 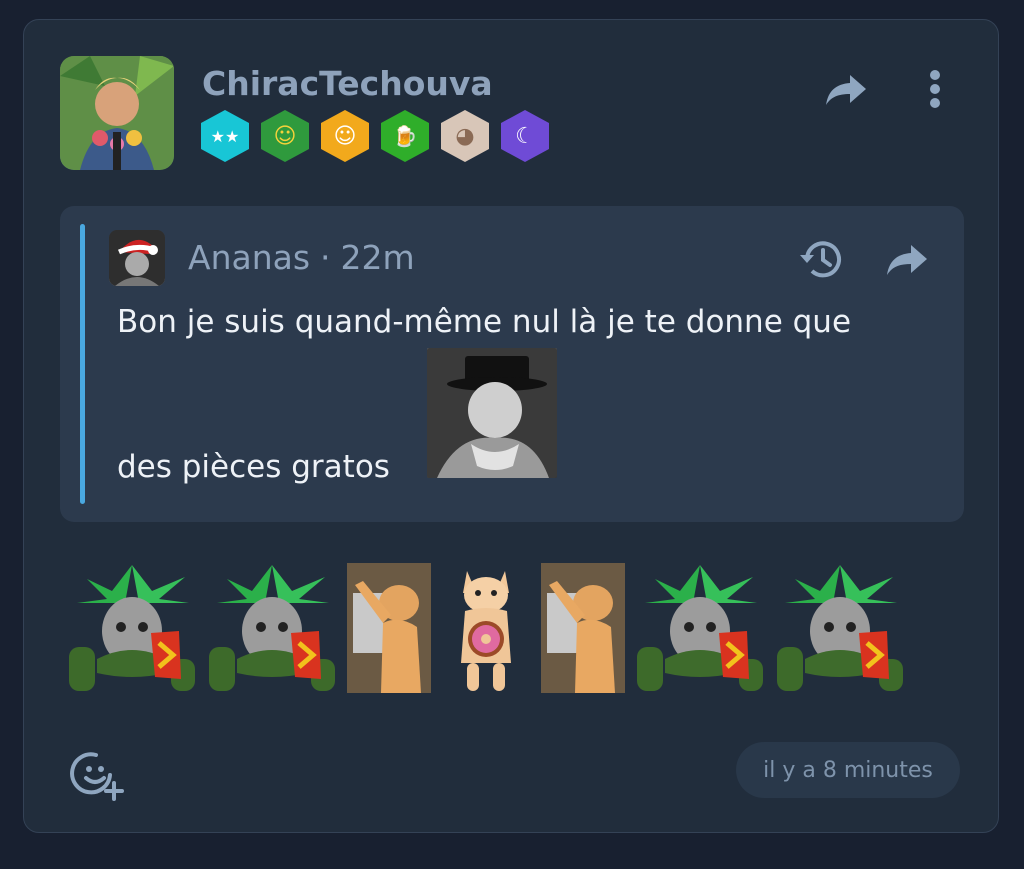 I want to click on badge-glyph: ☾, so click(x=525, y=136).